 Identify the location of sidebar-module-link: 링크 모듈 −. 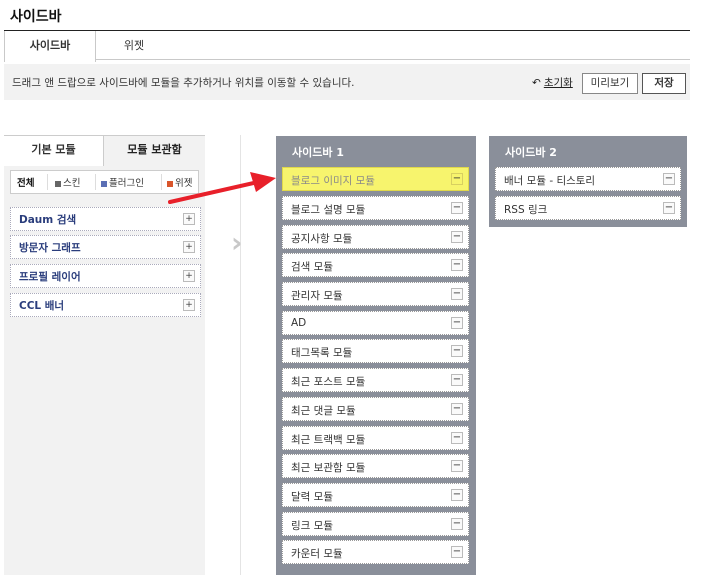
(375, 524).